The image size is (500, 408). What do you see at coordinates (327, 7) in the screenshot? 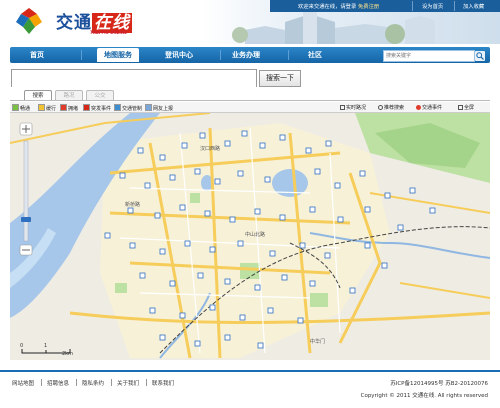
I see `welcome-login-link: 欢迎来交通在线，请登录` at bounding box center [327, 7].